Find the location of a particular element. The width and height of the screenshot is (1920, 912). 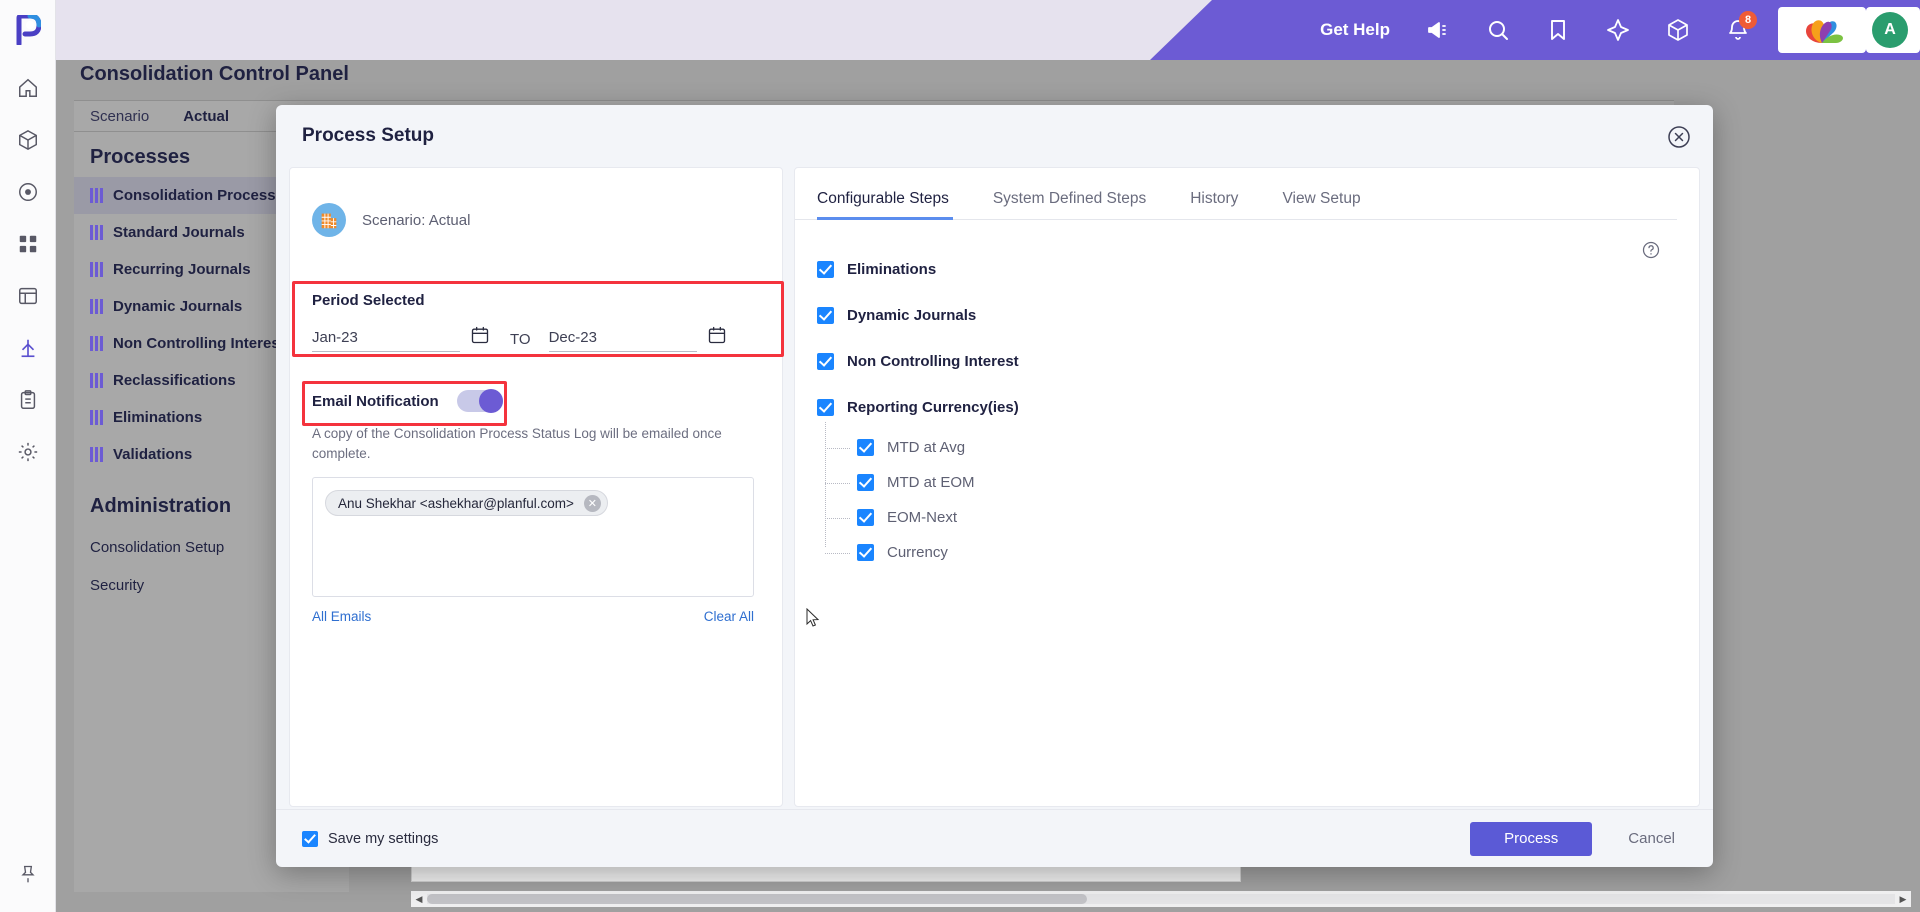

dialog-footer: Save my settings Process Cancel is located at coordinates (994, 838).